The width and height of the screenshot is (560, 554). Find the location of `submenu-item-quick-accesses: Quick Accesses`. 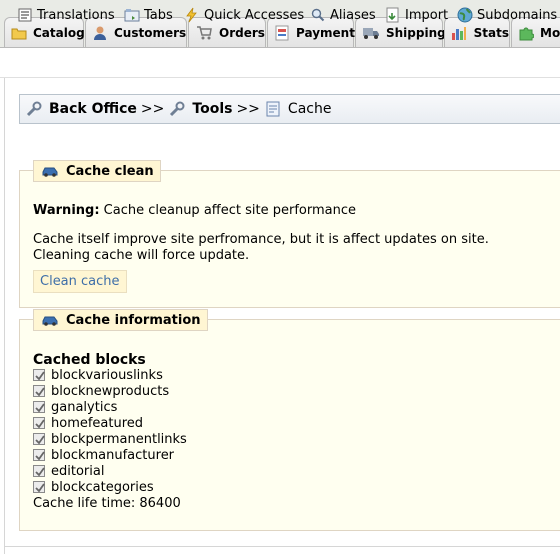

submenu-item-quick-accesses: Quick Accesses is located at coordinates (244, 15).